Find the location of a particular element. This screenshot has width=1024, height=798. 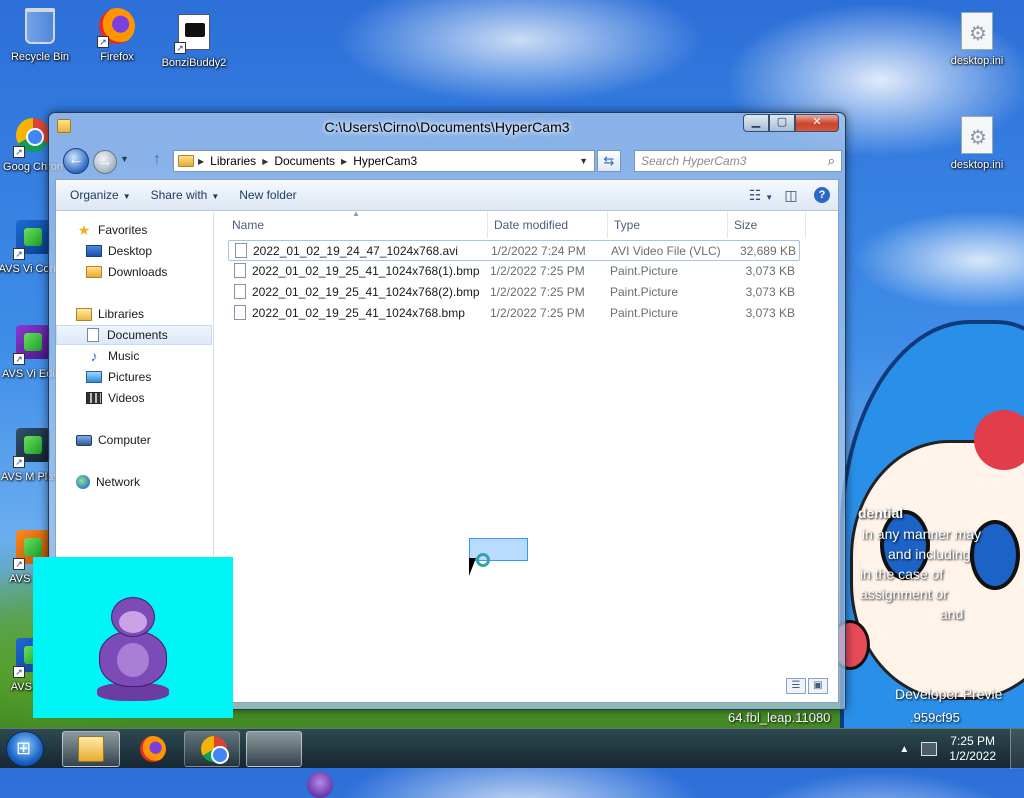

music-note-icon: ♪ is located at coordinates (94, 356).